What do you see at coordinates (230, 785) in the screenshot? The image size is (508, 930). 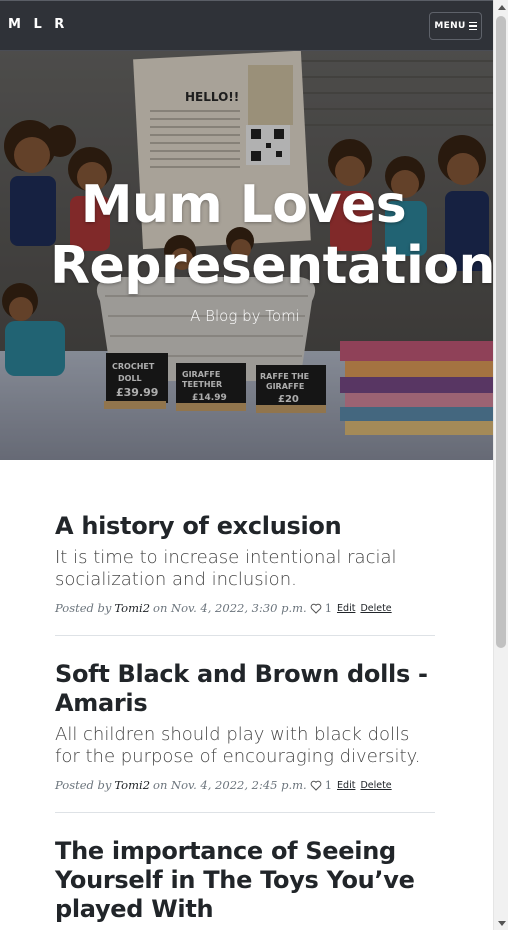 I see `post-date: on Nov. 4, 2022, 2:45 p.m.` at bounding box center [230, 785].